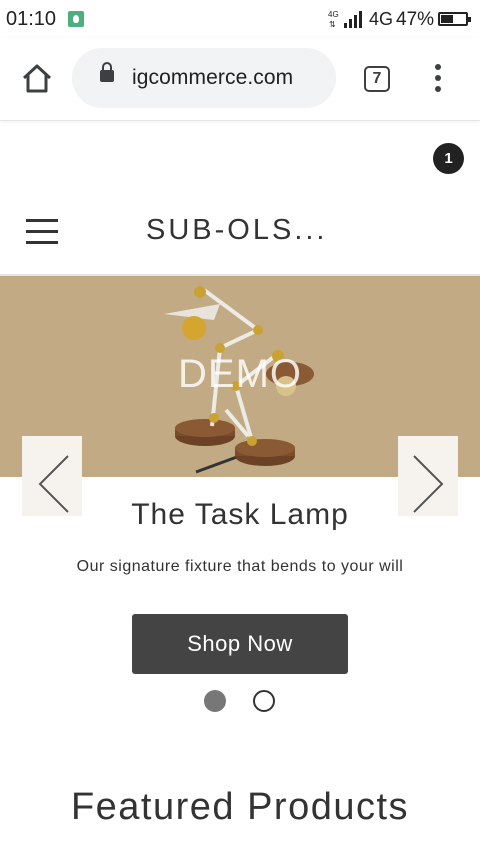 This screenshot has width=480, height=854. I want to click on svg-text: 4G, so click(333, 14).